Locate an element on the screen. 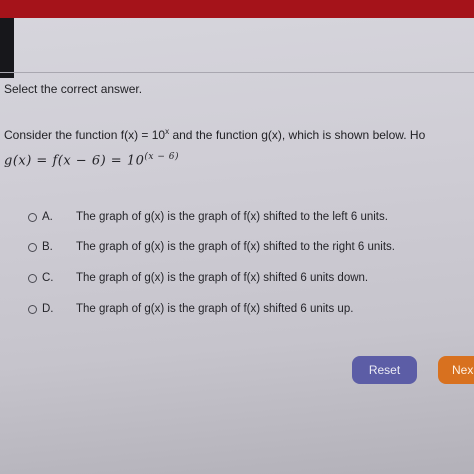 The height and width of the screenshot is (474, 474). option-c-letter: C. is located at coordinates (48, 278).